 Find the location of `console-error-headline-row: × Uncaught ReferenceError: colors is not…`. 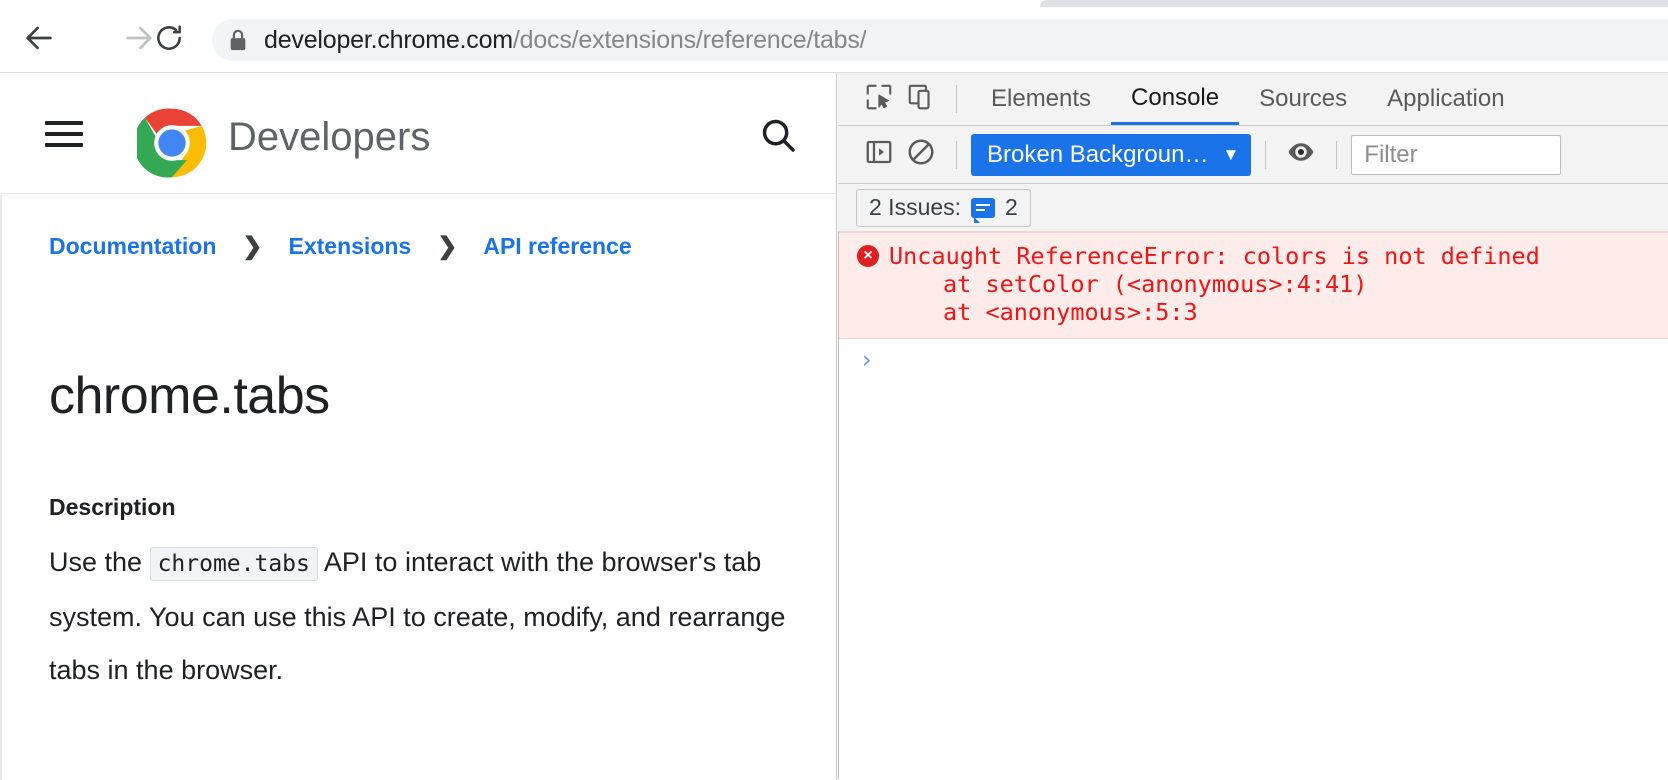

console-error-headline-row: × Uncaught ReferenceError: colors is not… is located at coordinates (1253, 256).